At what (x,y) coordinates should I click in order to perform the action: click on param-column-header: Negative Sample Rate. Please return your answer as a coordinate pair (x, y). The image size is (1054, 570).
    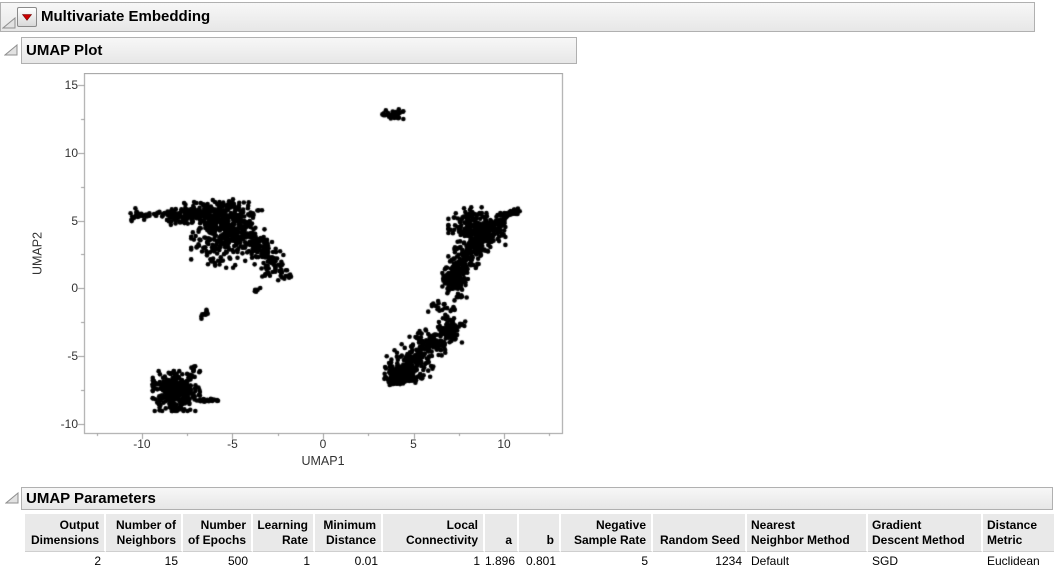
    Looking at the image, I should click on (607, 533).